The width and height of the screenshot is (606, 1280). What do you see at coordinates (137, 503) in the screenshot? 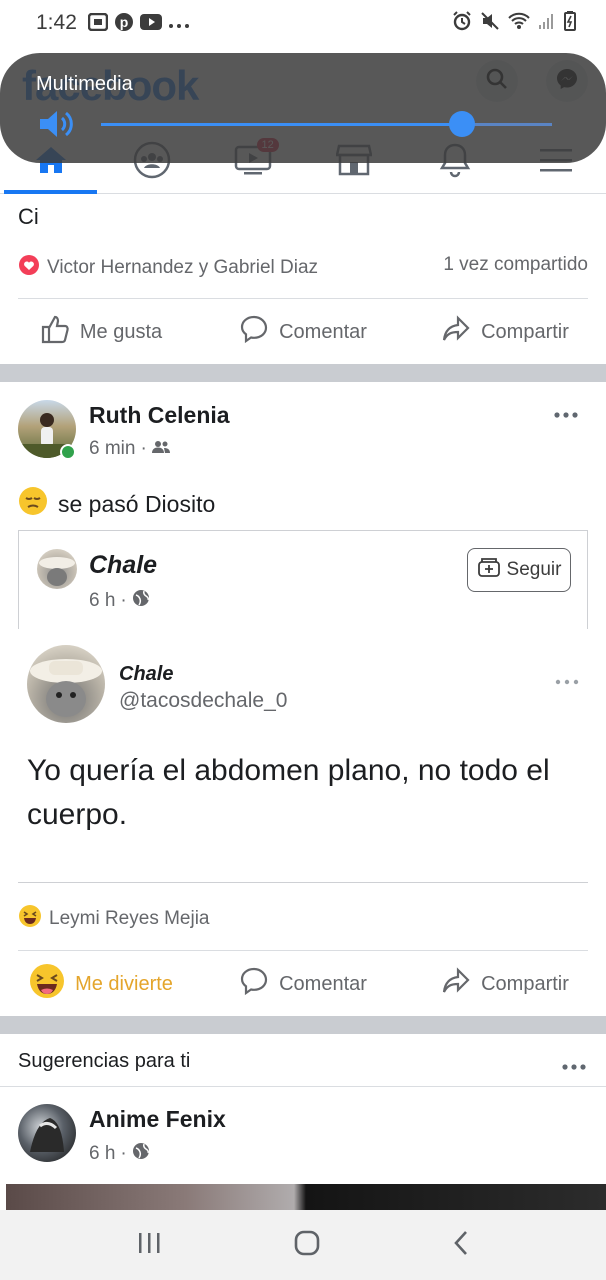
I see `post-body: se pasó Diosito` at bounding box center [137, 503].